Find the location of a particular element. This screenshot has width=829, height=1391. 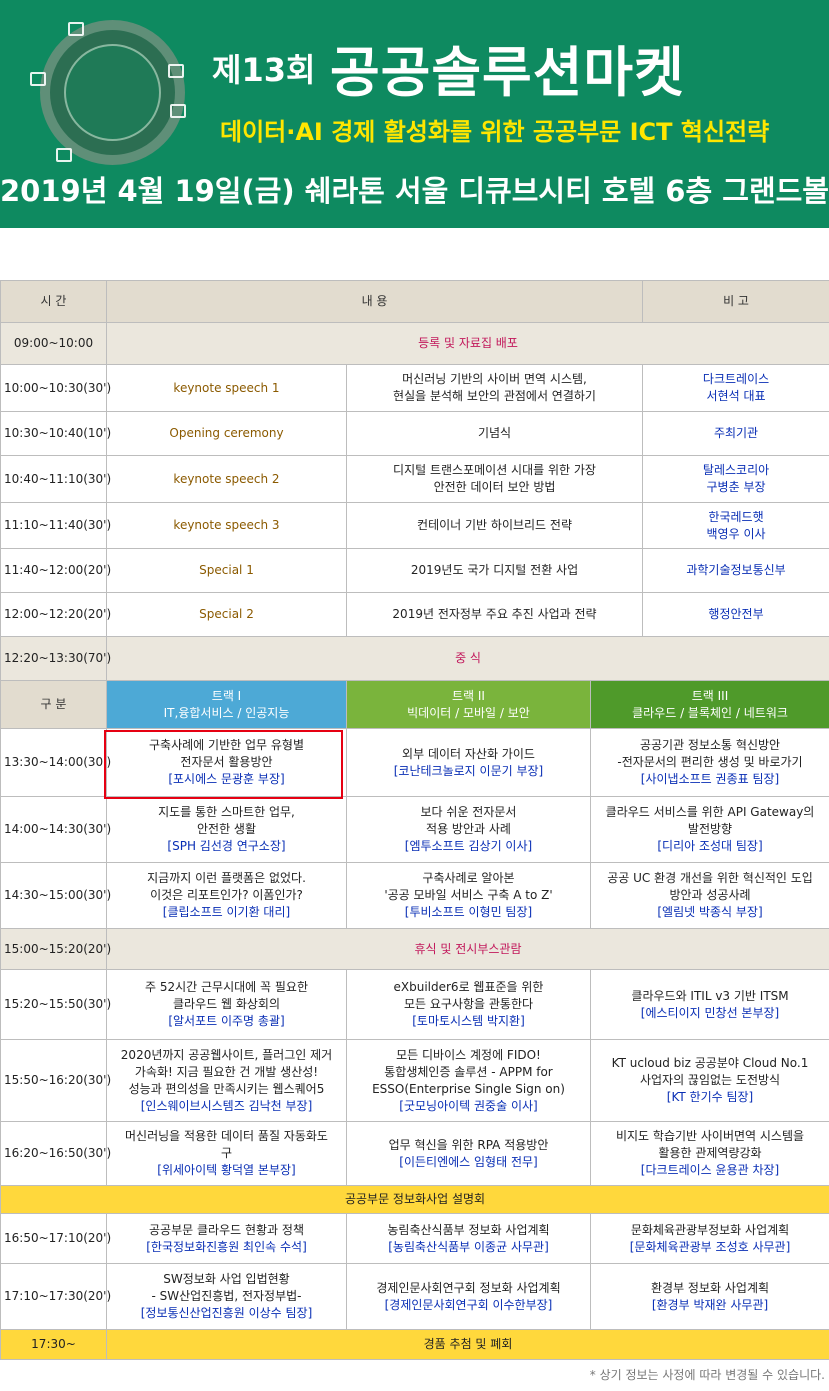

time-cell: 12:20~13:30(70') is located at coordinates (55, 658).